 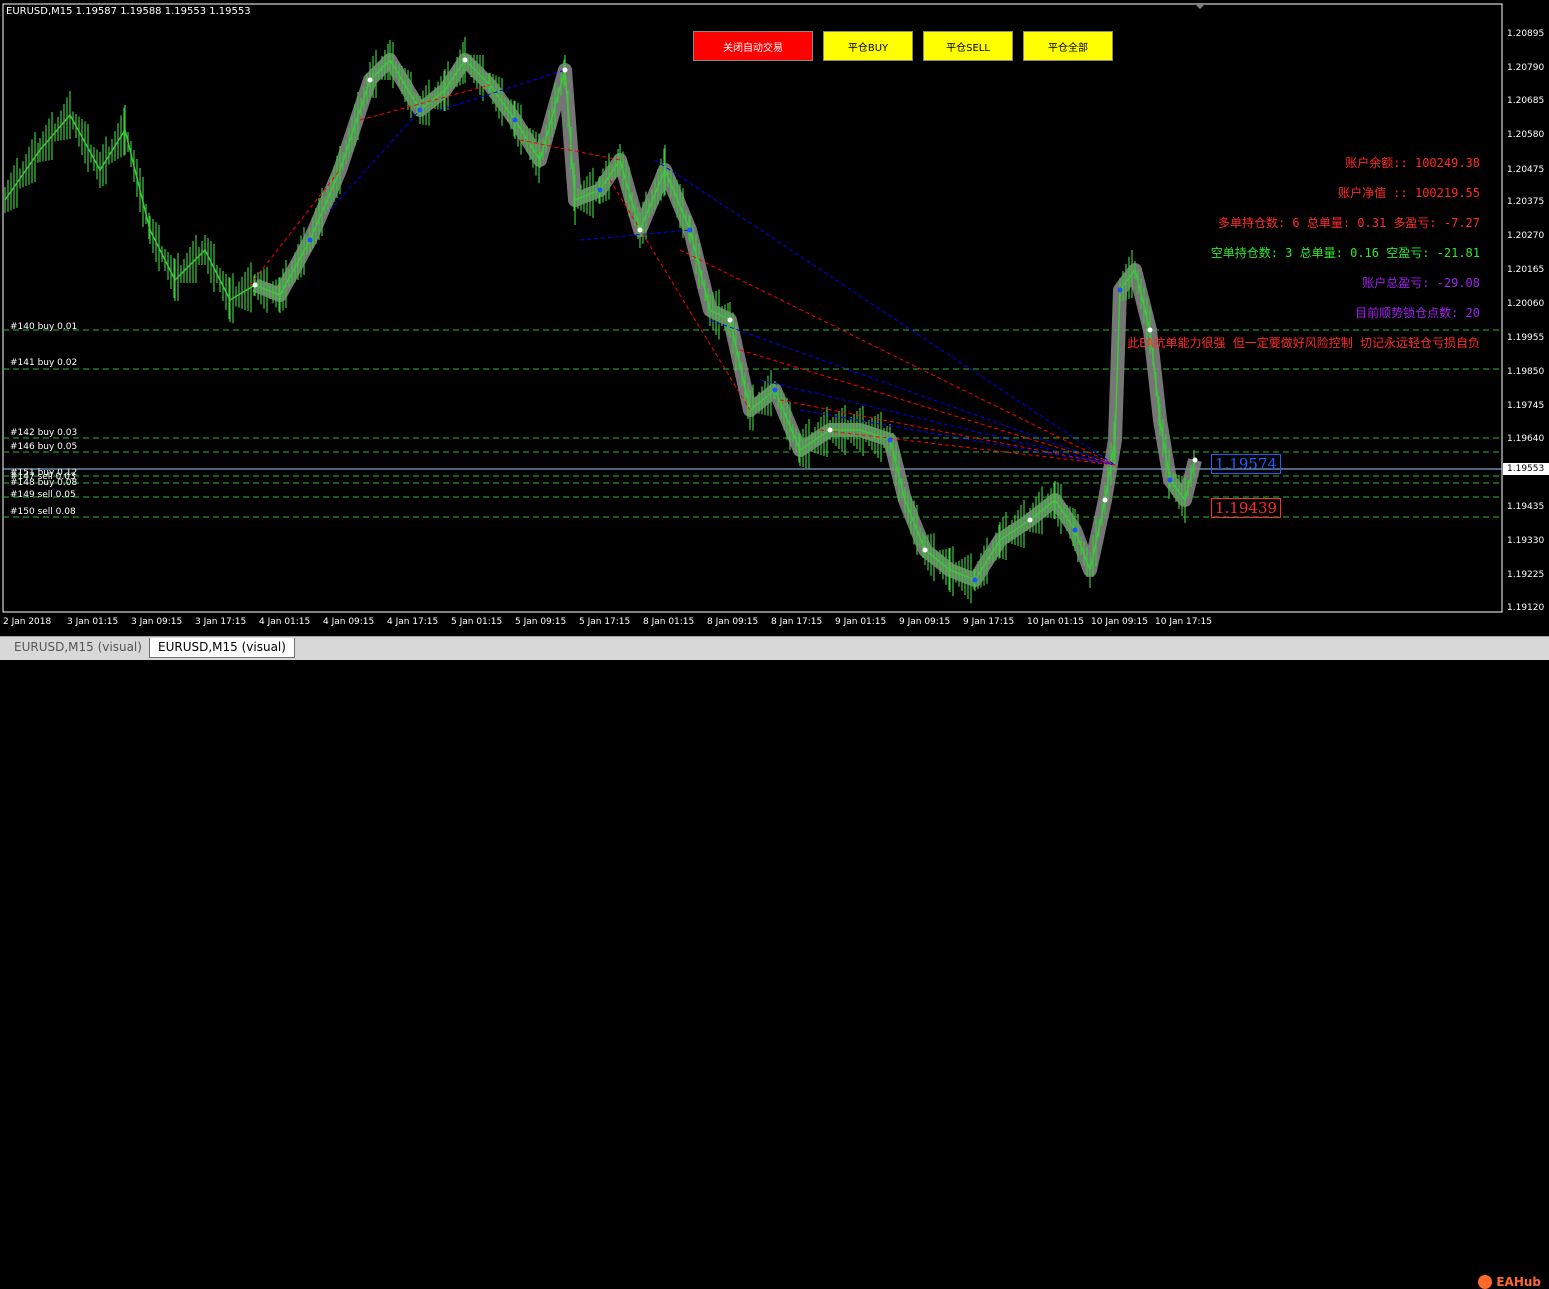 I want to click on price-tick: 1.19225, so click(x=1526, y=575).